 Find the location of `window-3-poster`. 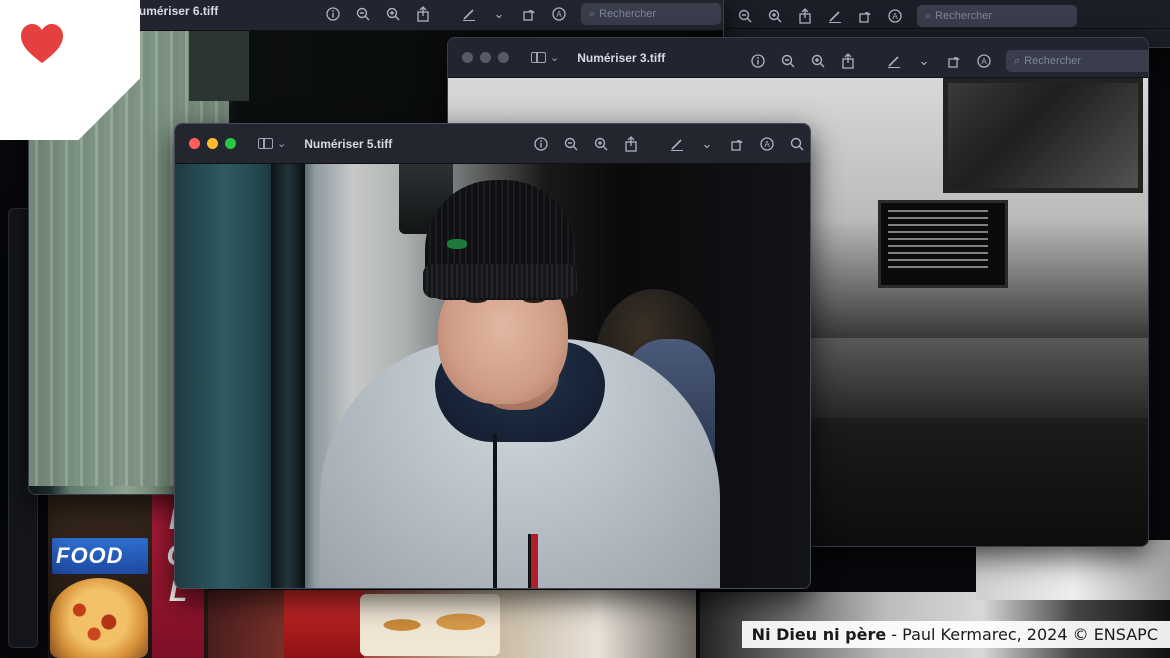

window-3-poster is located at coordinates (1043, 135).